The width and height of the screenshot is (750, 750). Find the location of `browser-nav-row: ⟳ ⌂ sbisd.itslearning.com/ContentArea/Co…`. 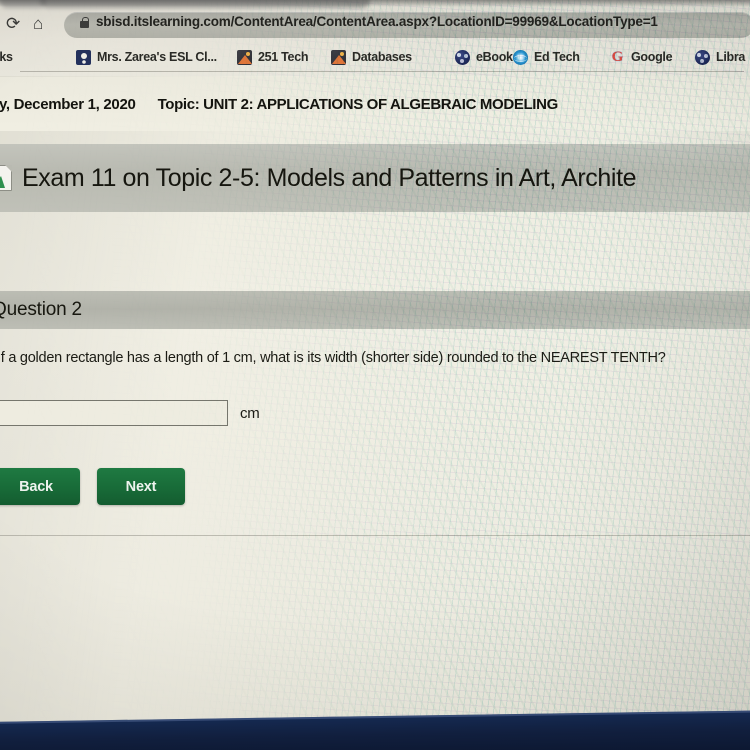

browser-nav-row: ⟳ ⌂ sbisd.itslearning.com/ContentArea/Co… is located at coordinates (375, 24).